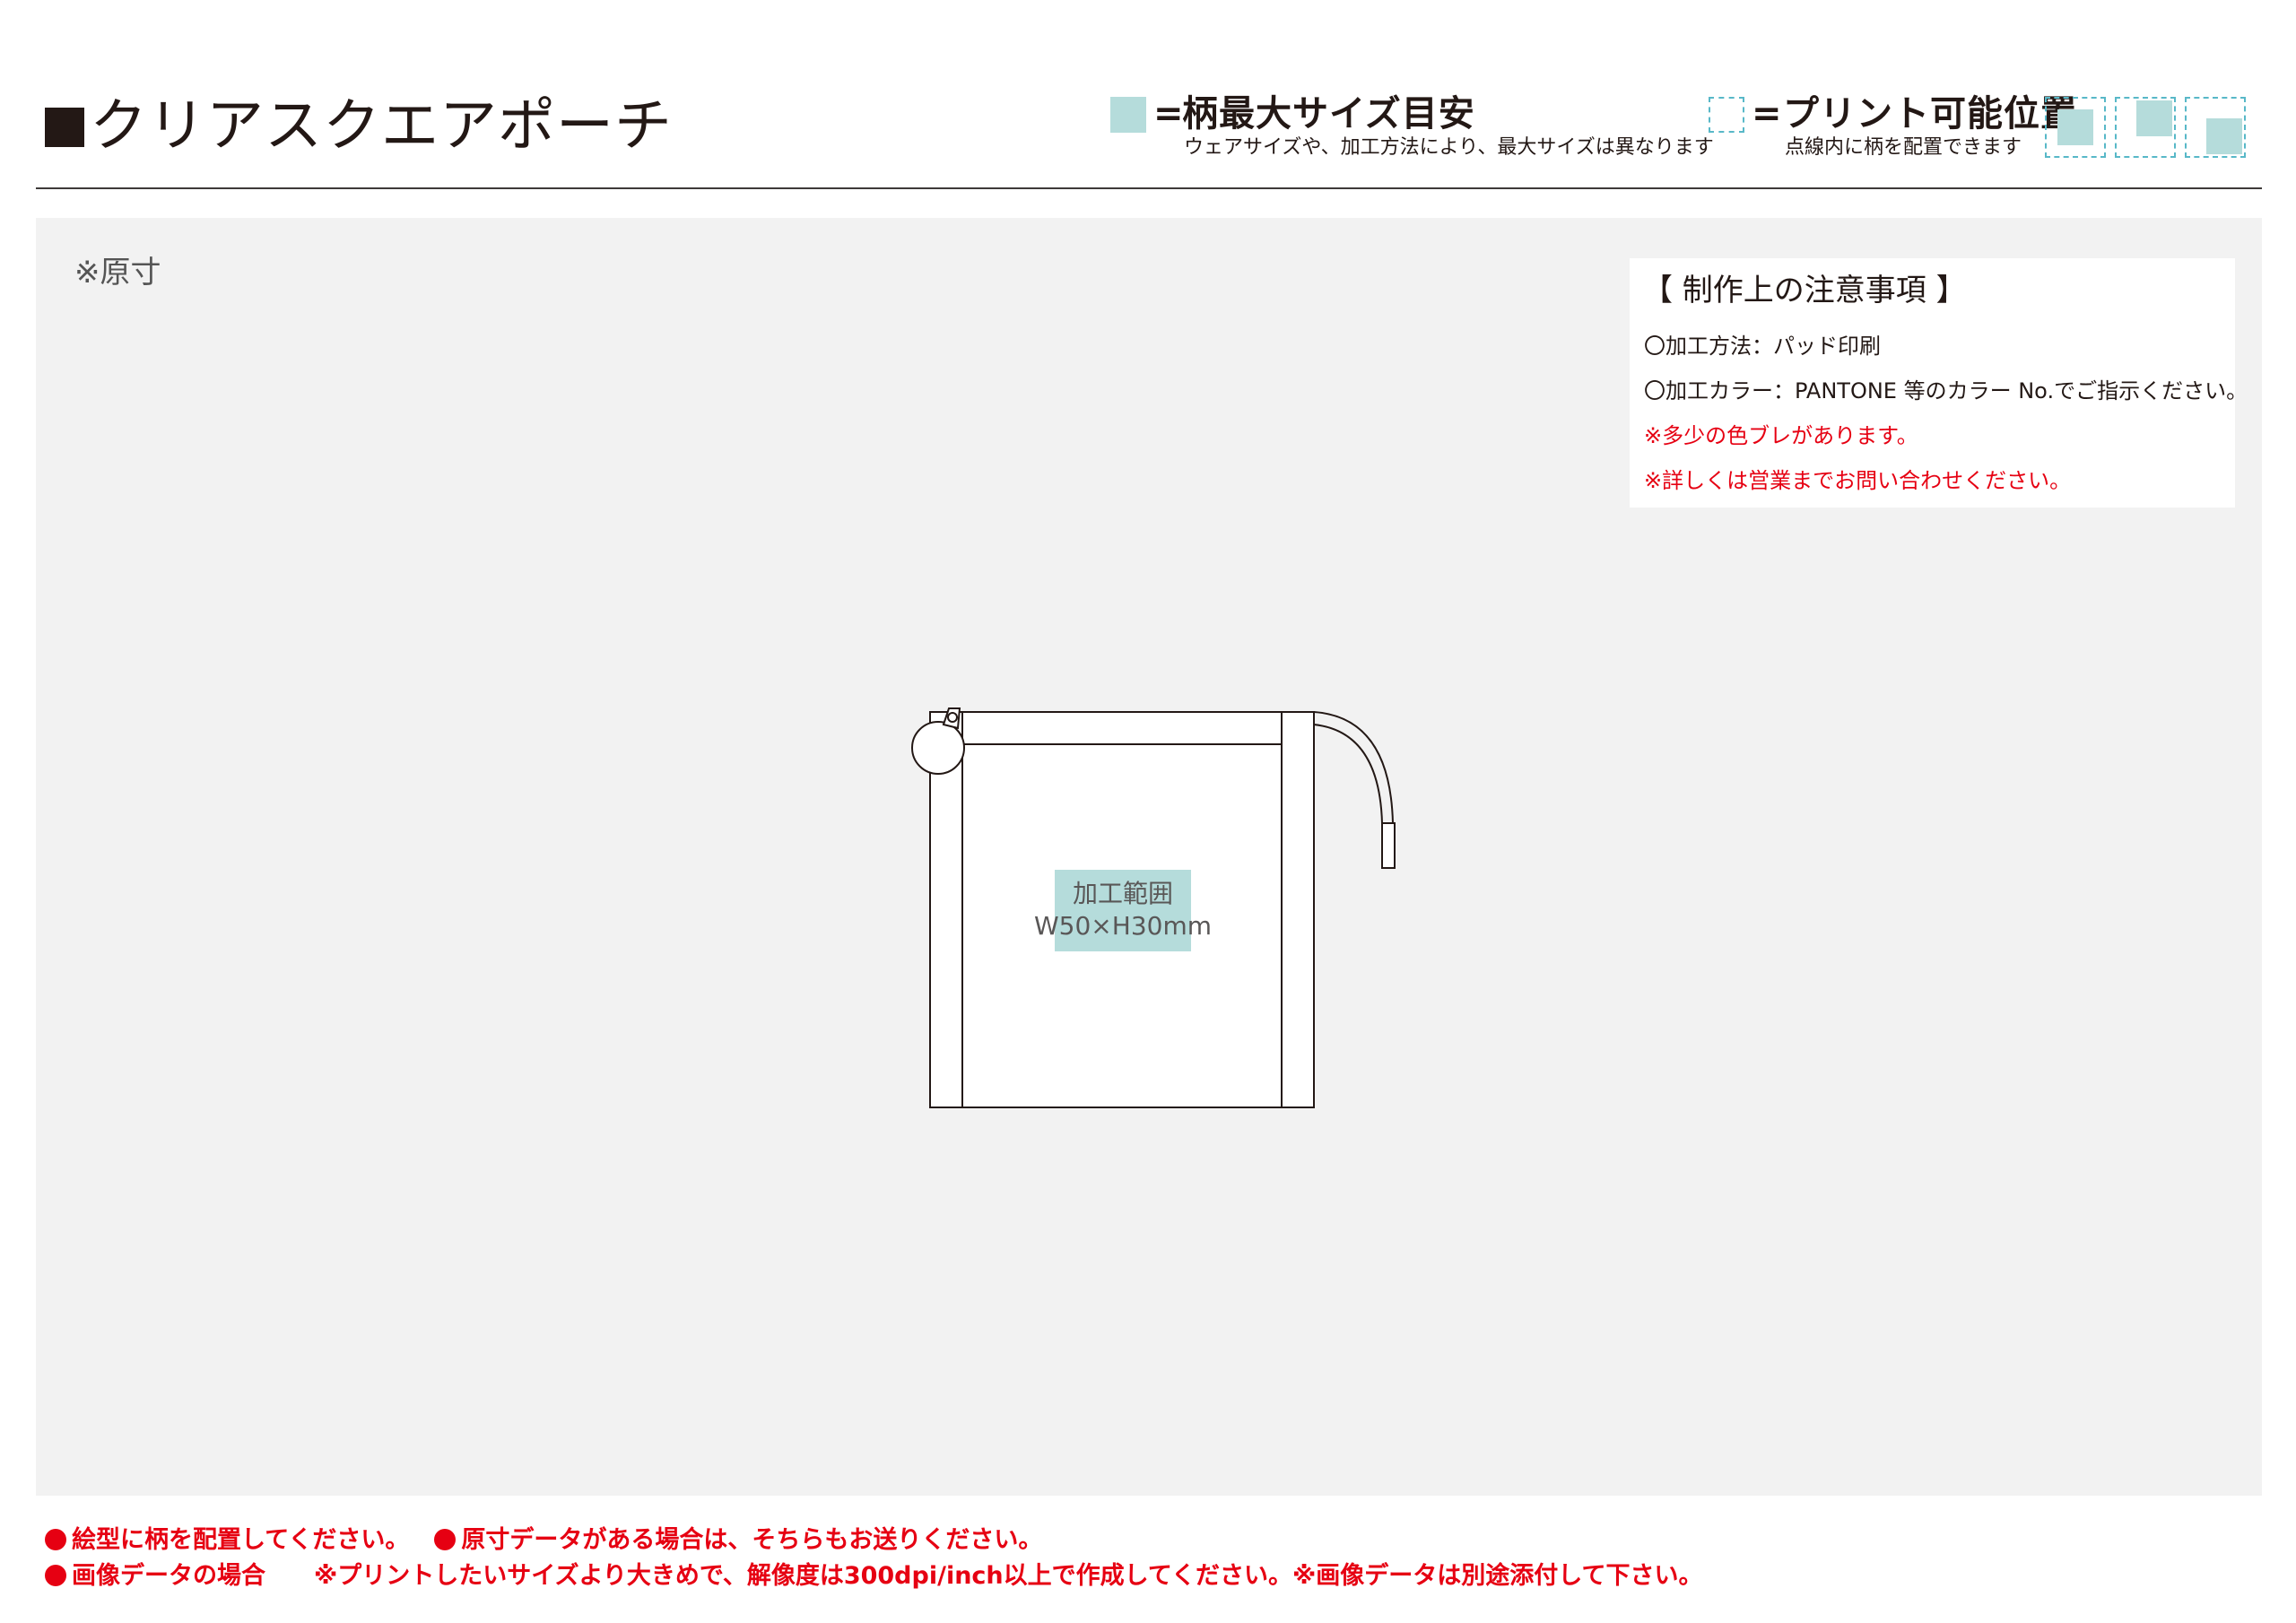 The height and width of the screenshot is (1623, 2296). Describe the element at coordinates (2075, 127) in the screenshot. I see `position-example-center-icon` at that location.